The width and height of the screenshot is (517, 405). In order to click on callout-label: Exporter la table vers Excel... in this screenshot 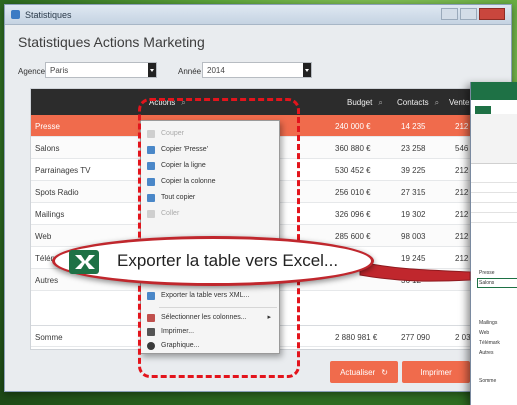, I will do `click(228, 260)`.